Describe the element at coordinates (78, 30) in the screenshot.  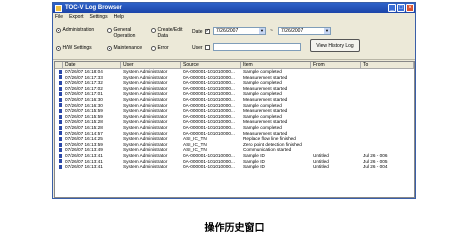
I see `radio-label: Administration` at that location.